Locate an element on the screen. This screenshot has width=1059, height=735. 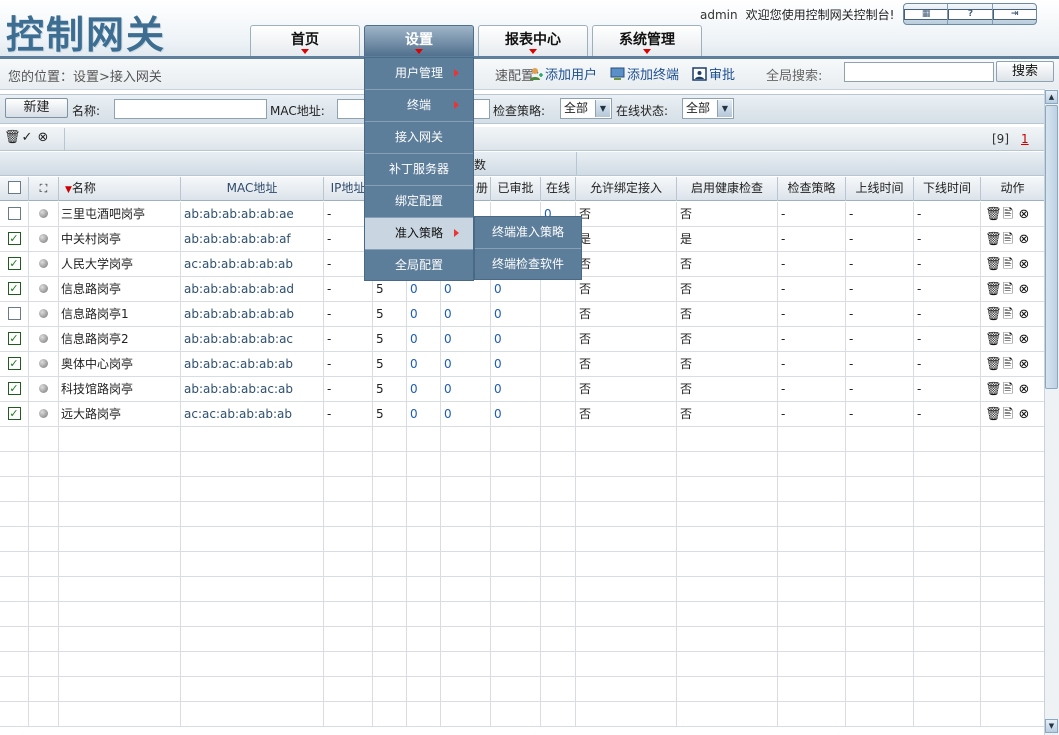
global-search-input is located at coordinates (919, 72).